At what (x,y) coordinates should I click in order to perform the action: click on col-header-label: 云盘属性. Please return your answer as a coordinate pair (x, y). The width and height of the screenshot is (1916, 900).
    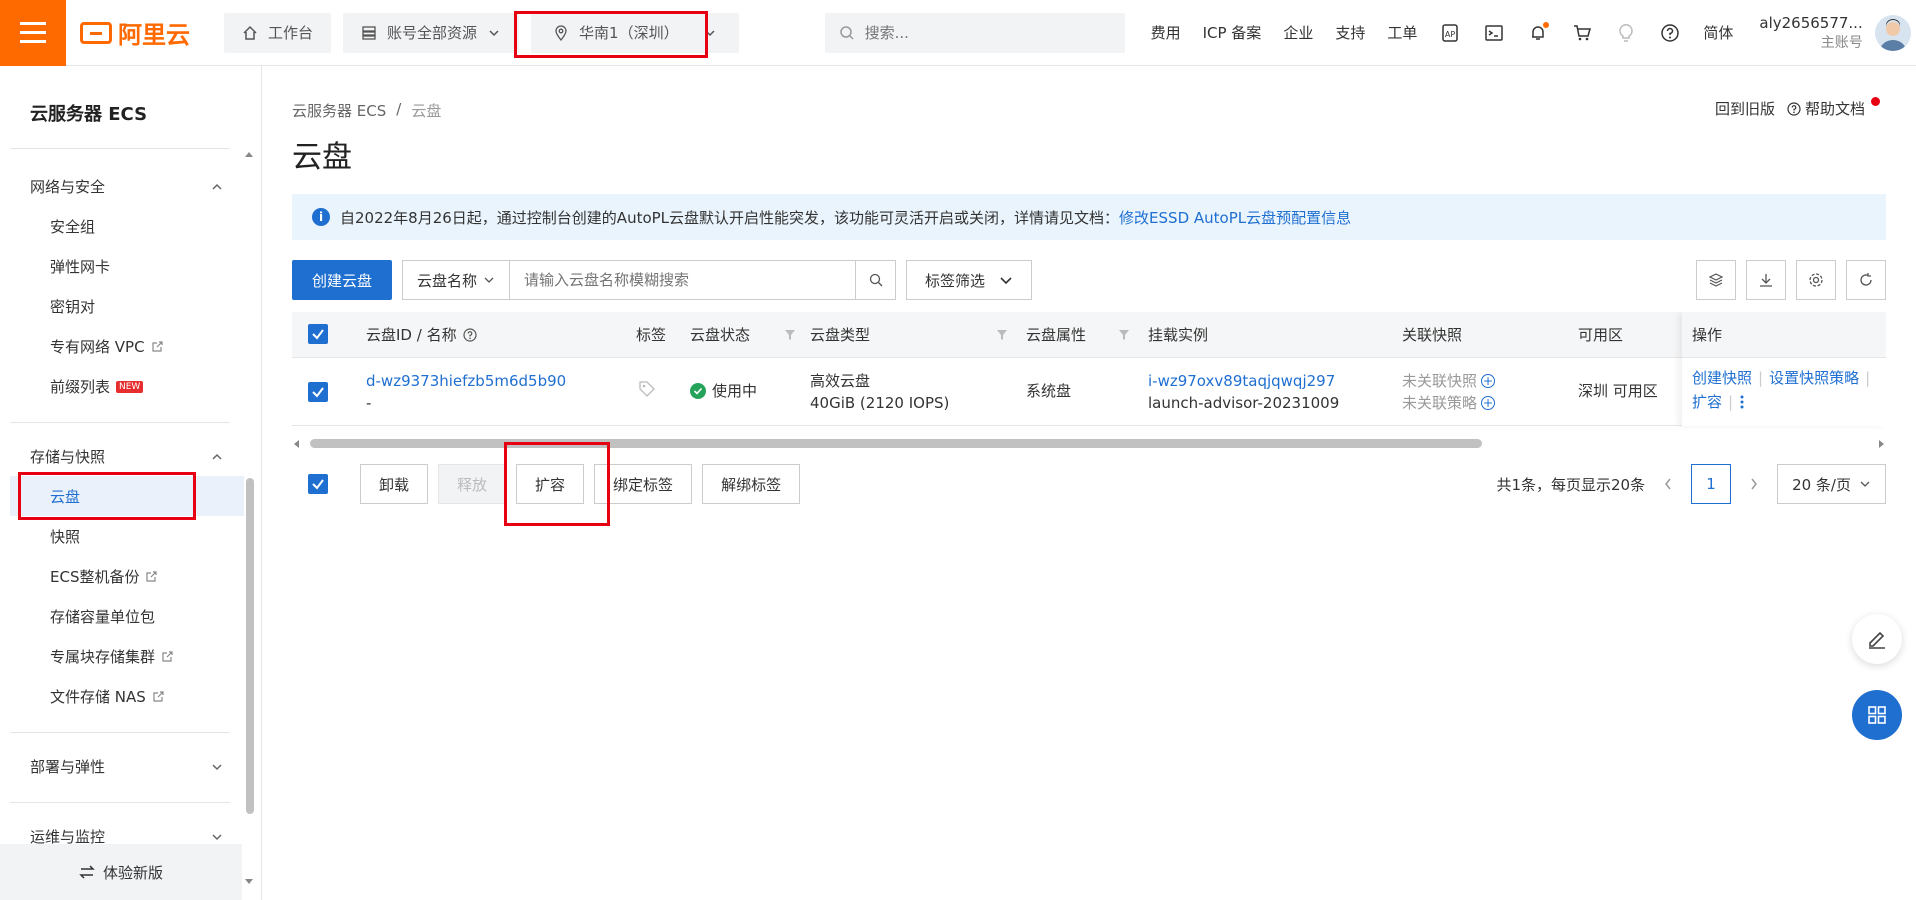
    Looking at the image, I should click on (1056, 335).